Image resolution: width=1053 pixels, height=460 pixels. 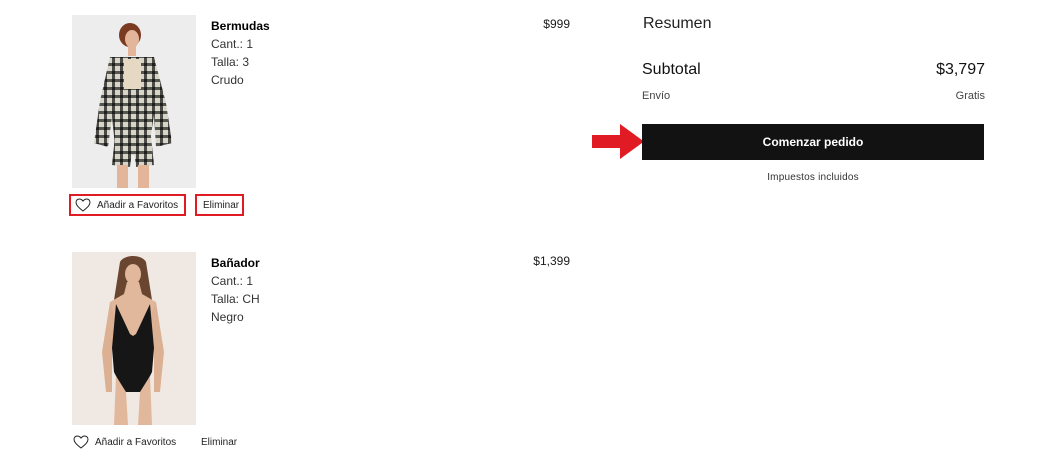 What do you see at coordinates (235, 290) in the screenshot?
I see `product-details: Bañador Cant.: 1 Talla: CH Negro` at bounding box center [235, 290].